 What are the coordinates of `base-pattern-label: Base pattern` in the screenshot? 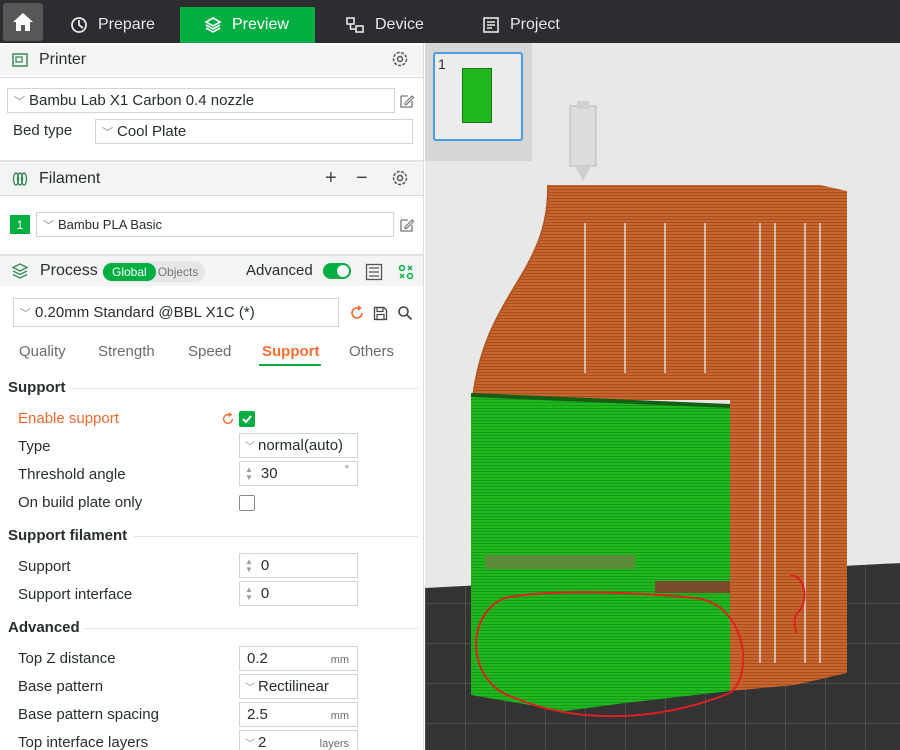 It's located at (61, 686).